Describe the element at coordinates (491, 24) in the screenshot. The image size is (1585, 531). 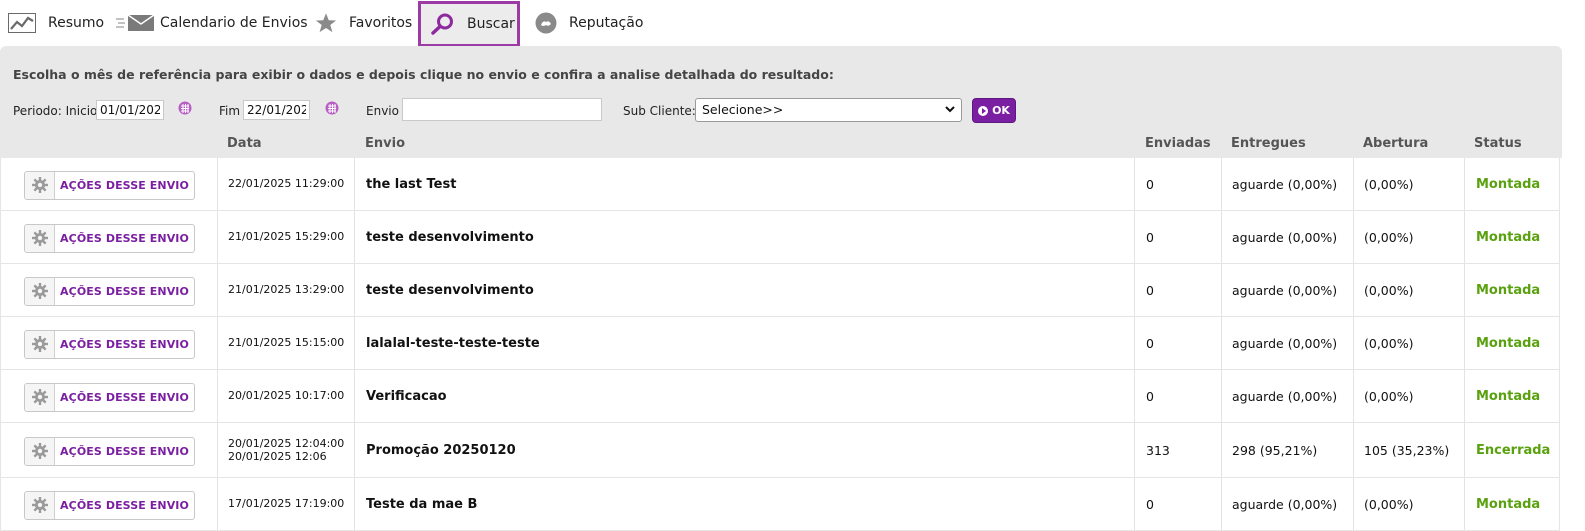
I see `tab-label: Buscar` at that location.